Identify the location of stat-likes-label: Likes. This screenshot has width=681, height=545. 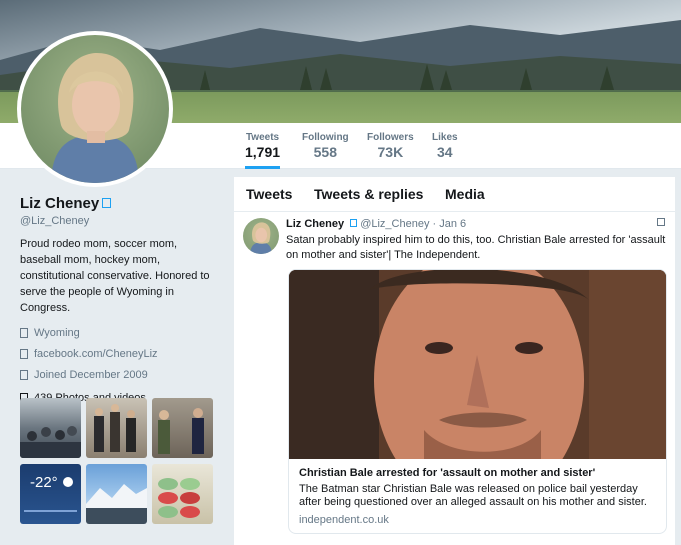
(445, 137).